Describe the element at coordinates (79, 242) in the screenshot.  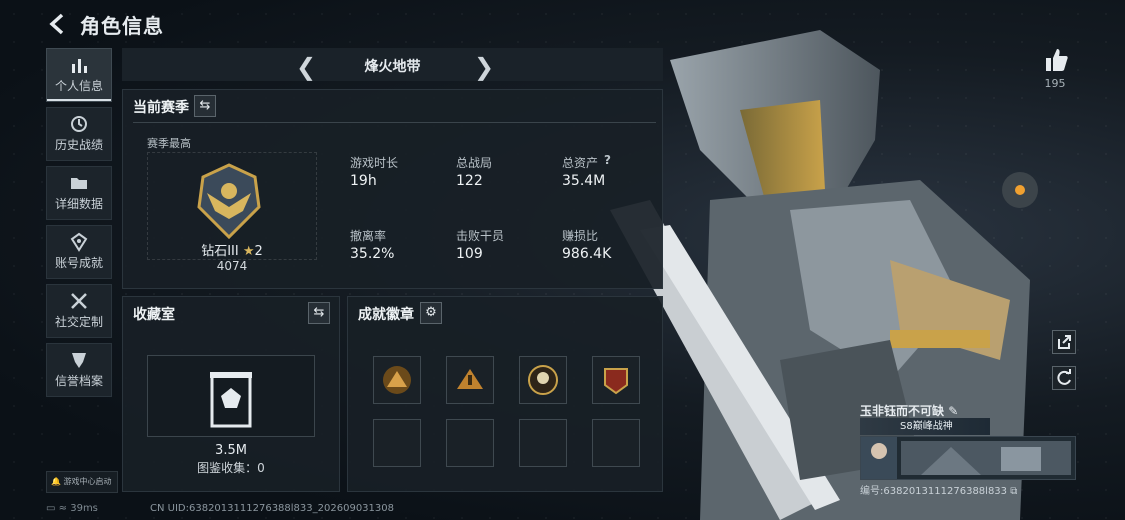
I see `achievement-icon` at that location.